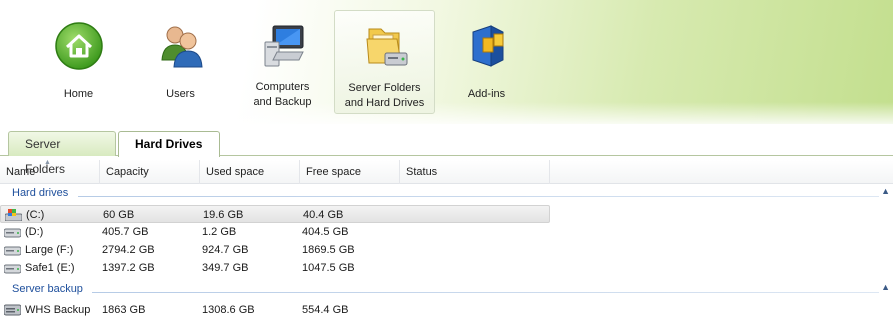 The width and height of the screenshot is (893, 322). What do you see at coordinates (487, 46) in the screenshot?
I see `addins-icon` at bounding box center [487, 46].